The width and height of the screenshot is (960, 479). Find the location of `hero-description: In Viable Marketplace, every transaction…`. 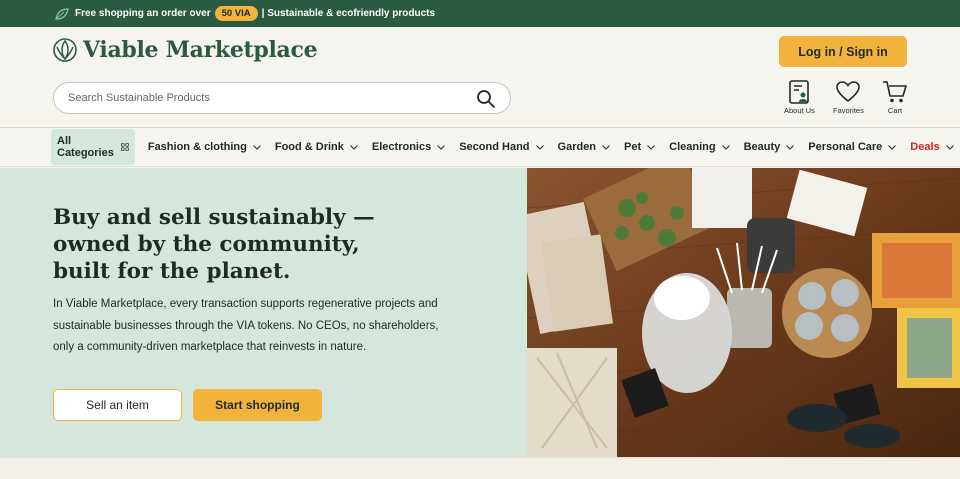

hero-description: In Viable Marketplace, every transaction… is located at coordinates (246, 325).